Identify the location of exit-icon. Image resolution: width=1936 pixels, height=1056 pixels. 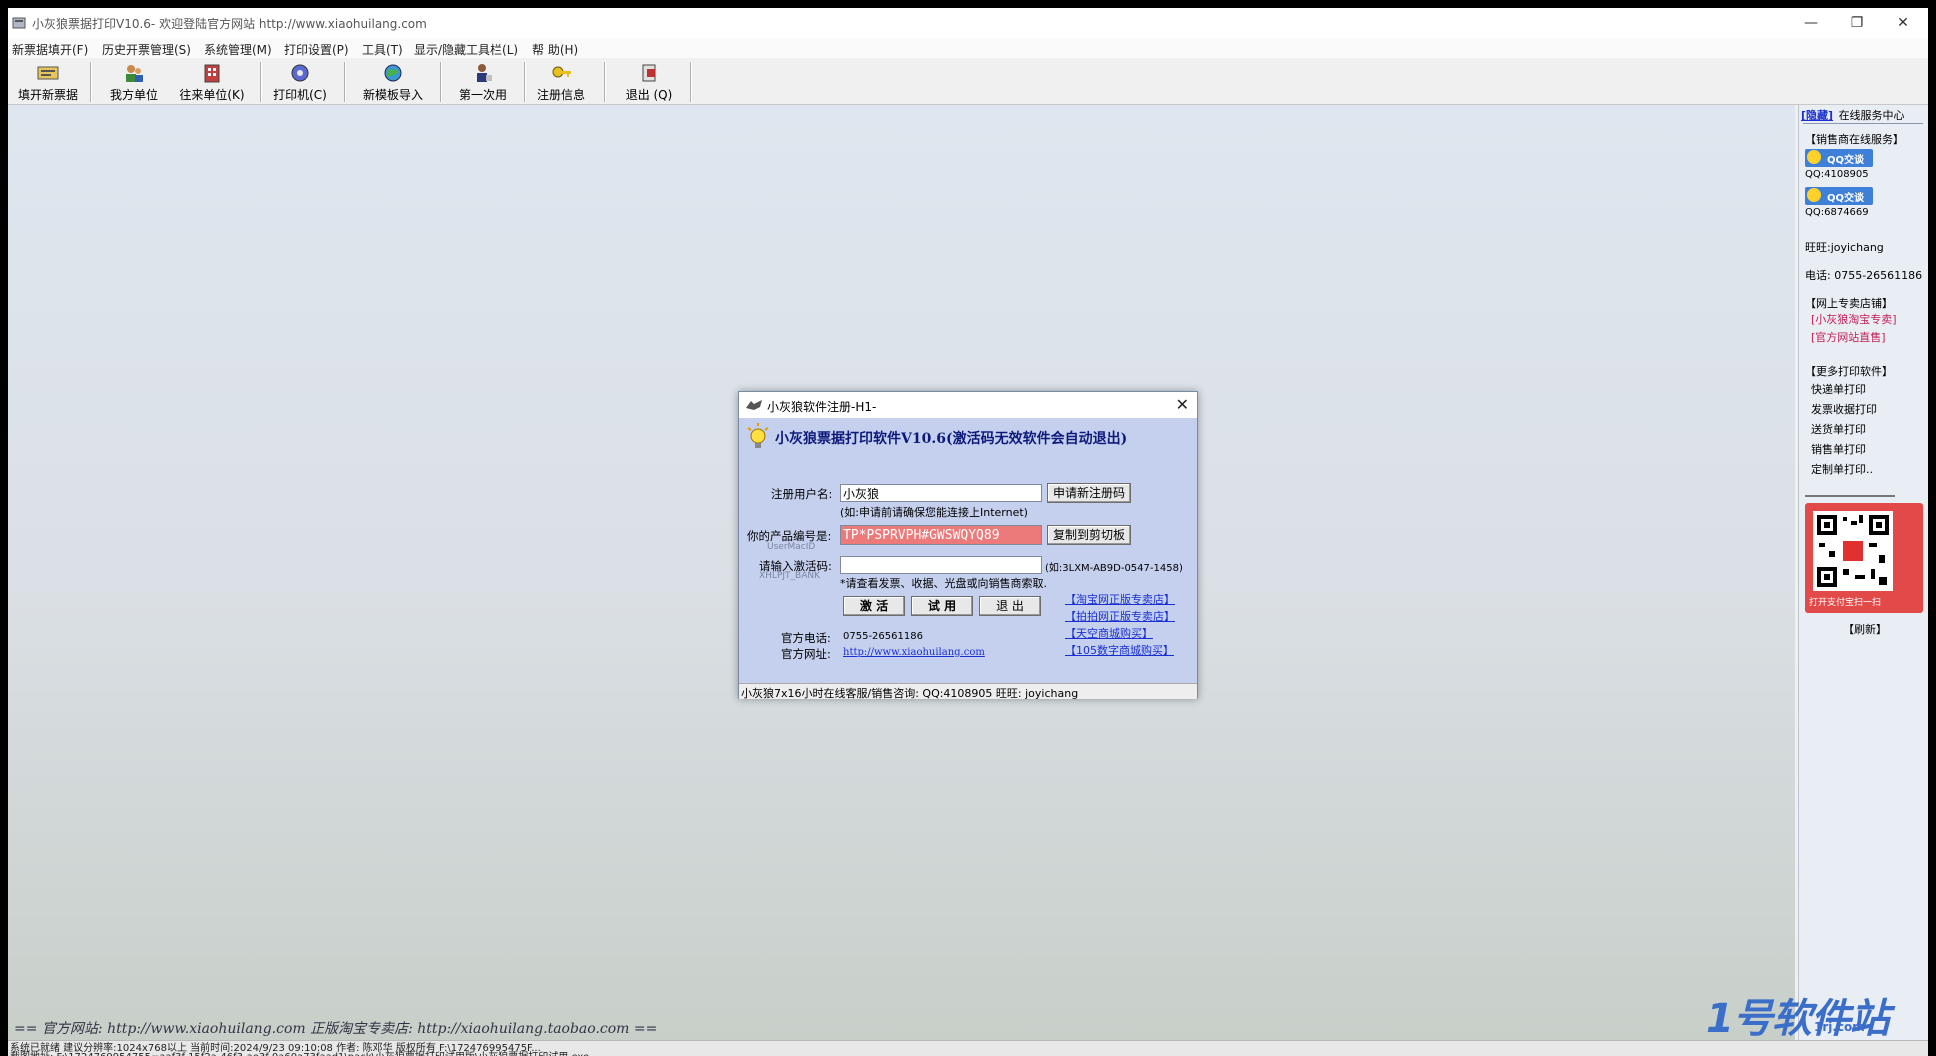
(649, 73).